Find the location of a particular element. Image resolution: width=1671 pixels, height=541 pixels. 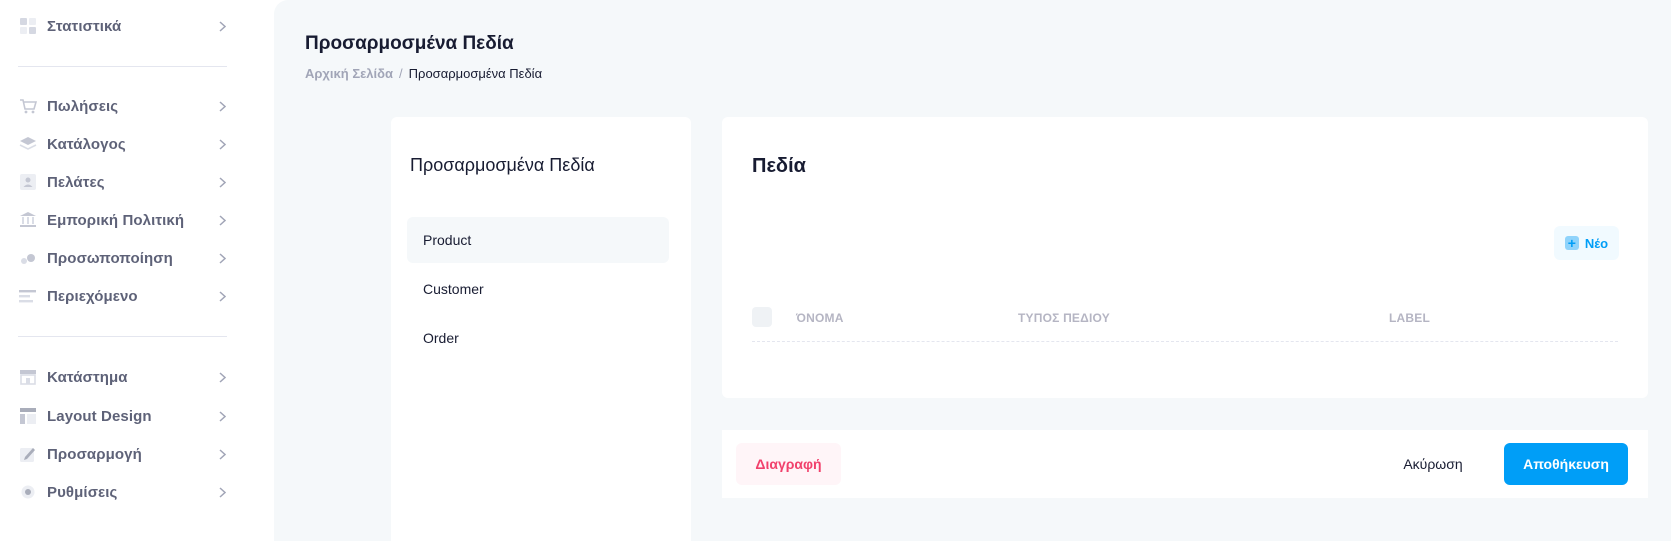

new-field-button-label: Νέο is located at coordinates (1596, 243).